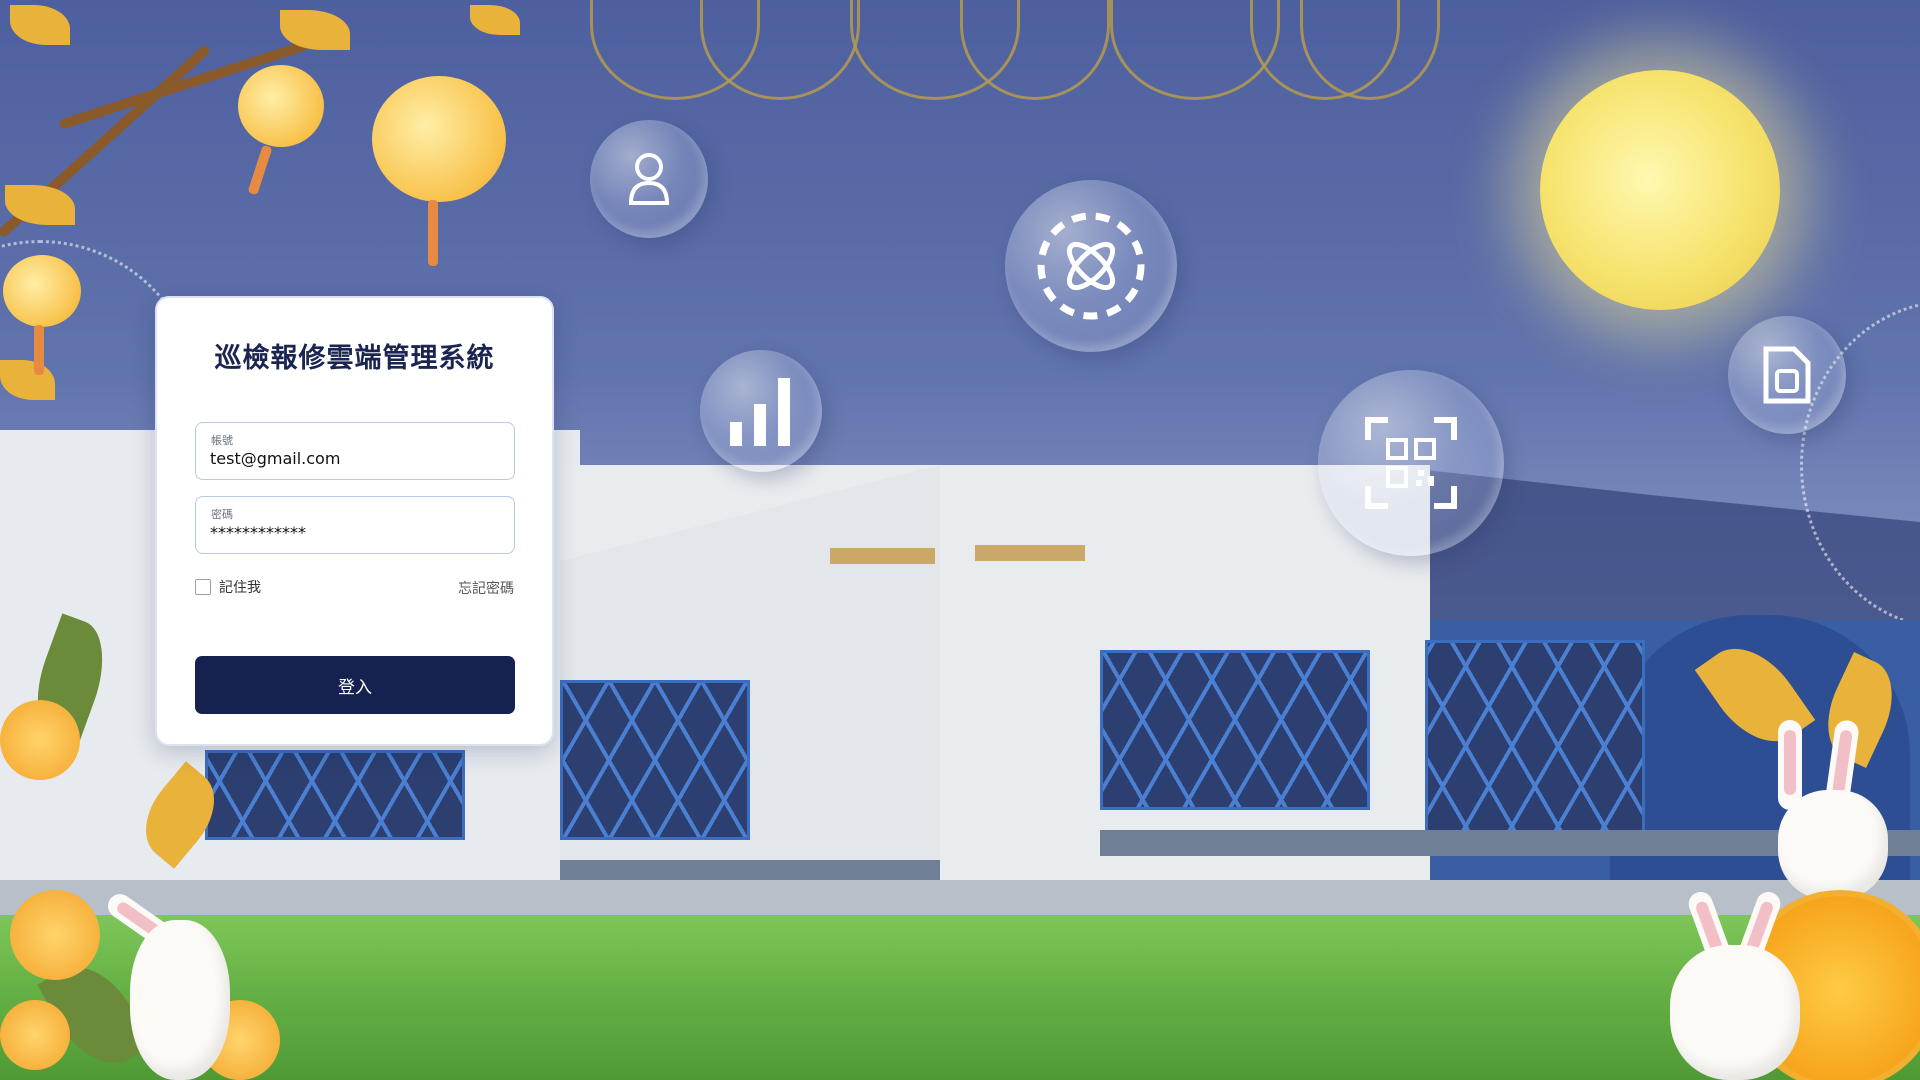 The height and width of the screenshot is (1080, 1920). I want to click on bubble-sim, so click(1787, 375).